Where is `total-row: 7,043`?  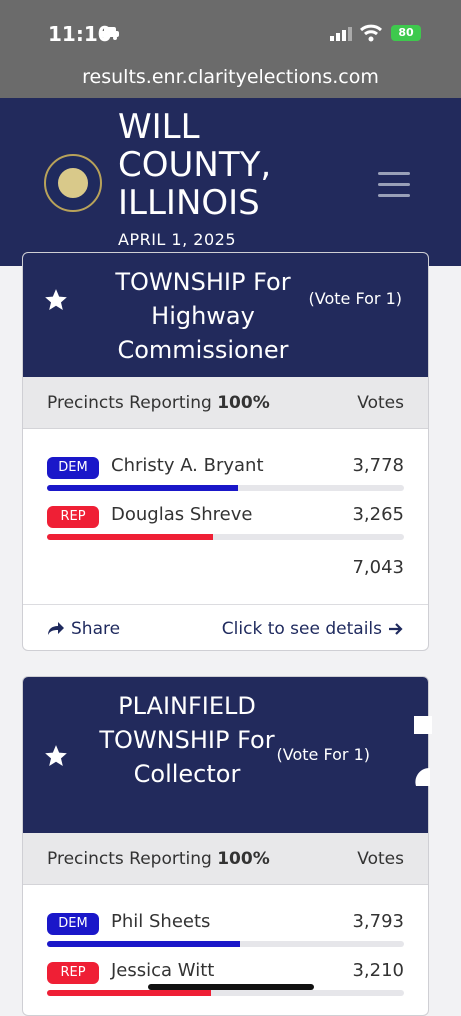 total-row: 7,043 is located at coordinates (225, 568).